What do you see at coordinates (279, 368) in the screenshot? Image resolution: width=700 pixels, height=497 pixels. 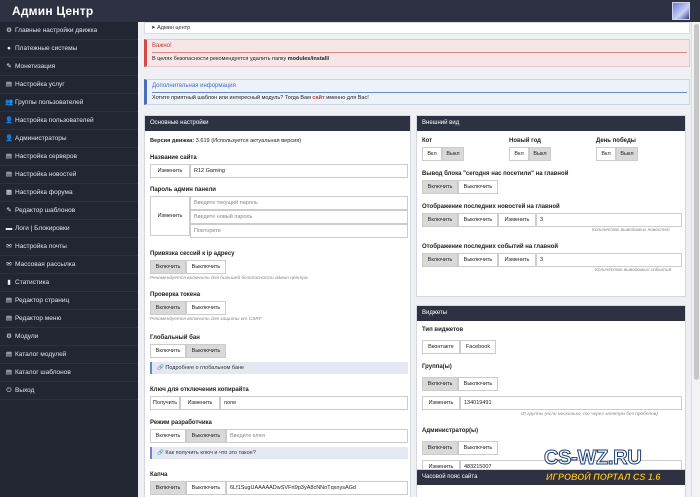 I see `global-ban-info-link: 🔗 Подробнее о глобальном бане` at bounding box center [279, 368].